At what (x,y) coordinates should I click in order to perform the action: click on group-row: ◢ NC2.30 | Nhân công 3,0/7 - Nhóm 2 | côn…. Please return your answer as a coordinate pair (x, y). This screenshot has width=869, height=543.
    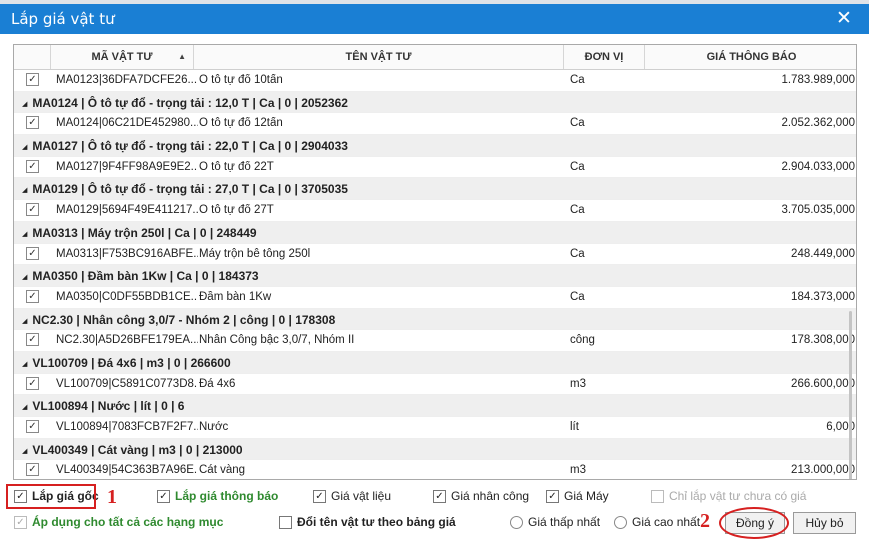
    Looking at the image, I should click on (435, 319).